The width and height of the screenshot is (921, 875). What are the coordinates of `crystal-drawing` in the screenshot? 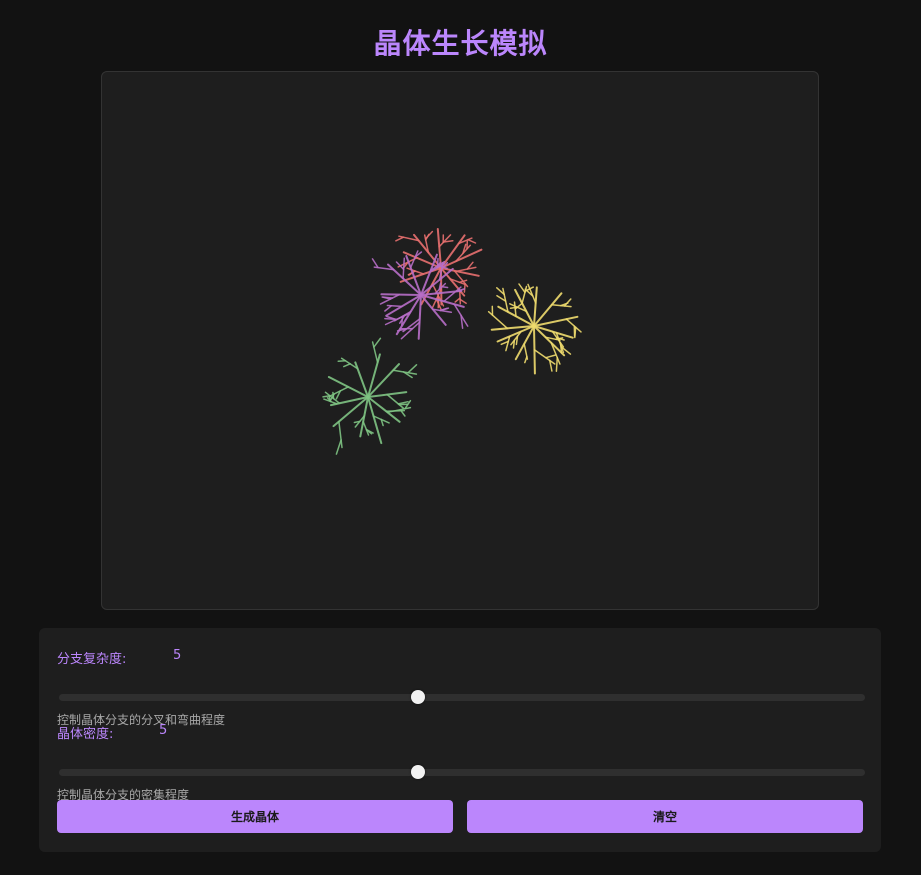 It's located at (452, 341).